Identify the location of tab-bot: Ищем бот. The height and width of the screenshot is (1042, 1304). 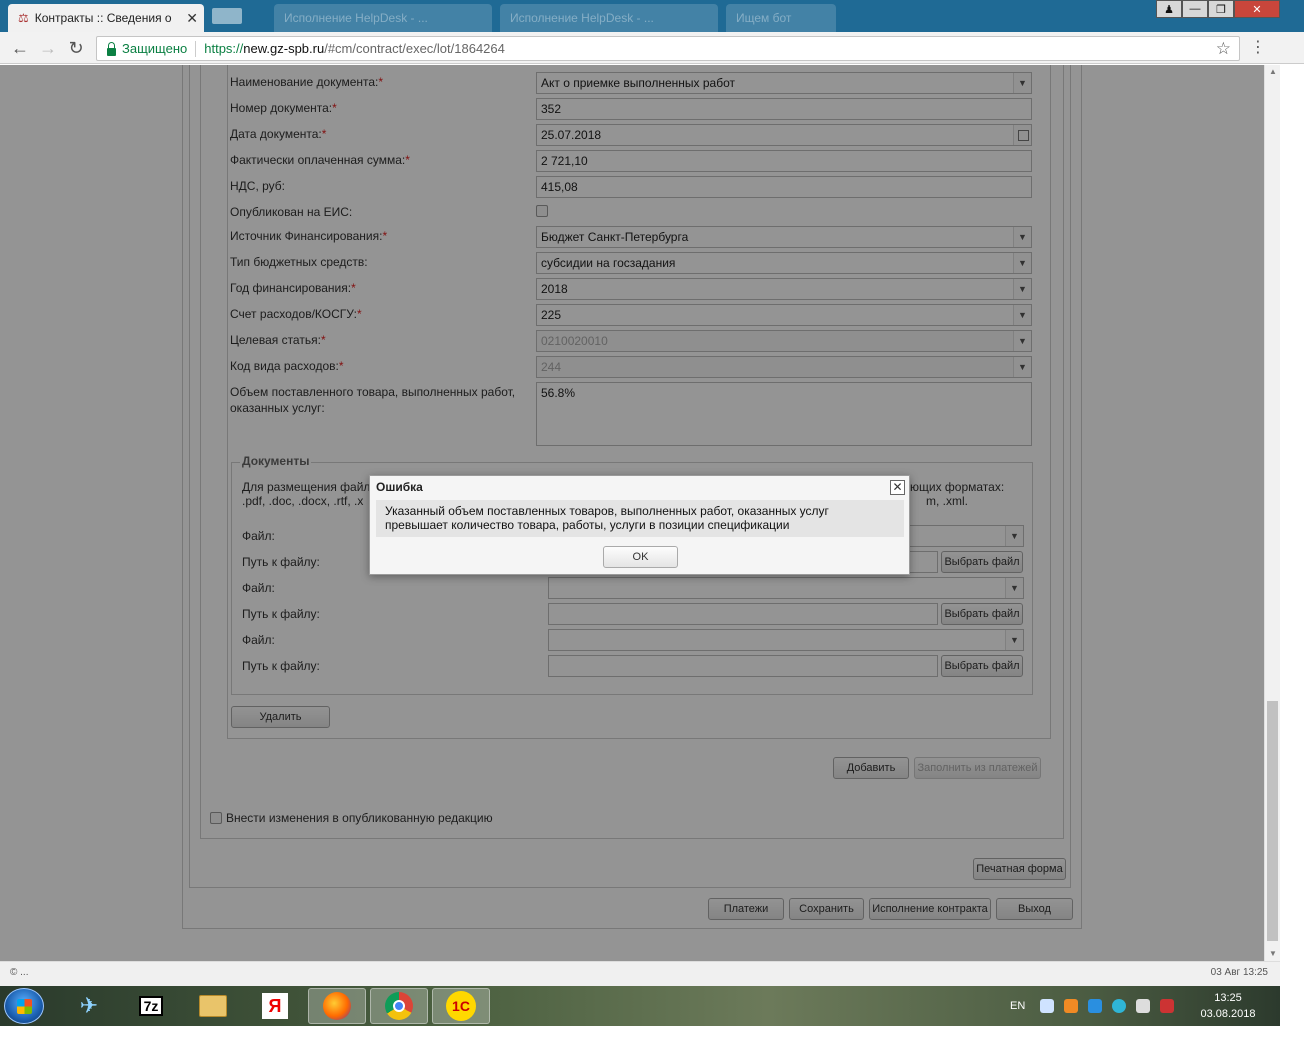
(781, 18).